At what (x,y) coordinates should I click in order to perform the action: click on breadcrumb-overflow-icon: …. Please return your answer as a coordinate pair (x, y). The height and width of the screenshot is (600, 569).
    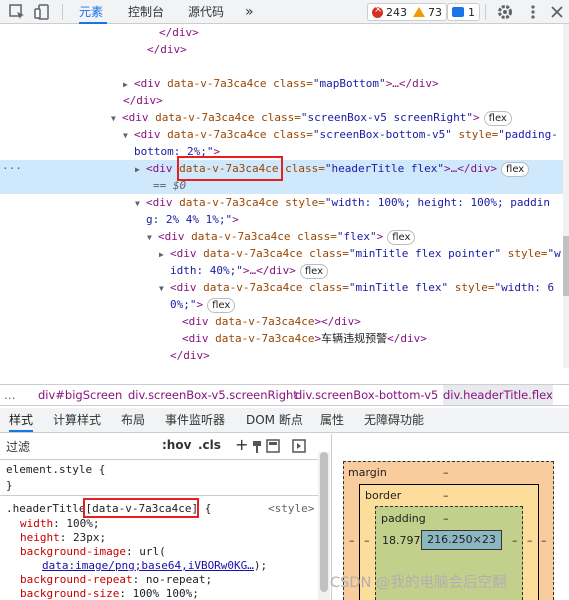
    Looking at the image, I should click on (10, 395).